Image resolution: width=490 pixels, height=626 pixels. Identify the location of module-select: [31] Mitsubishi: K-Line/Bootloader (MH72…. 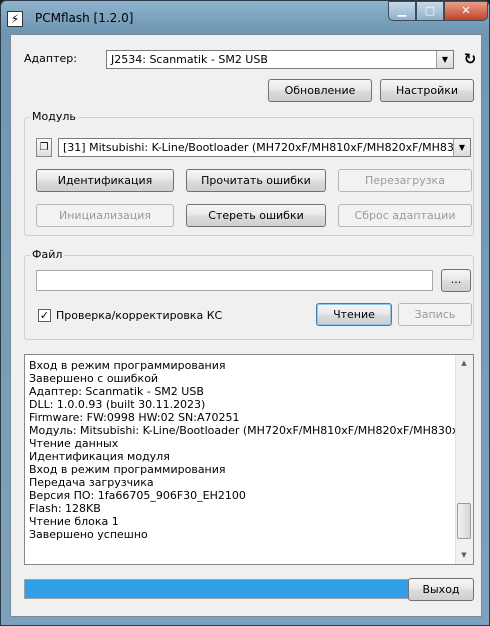
(264, 147).